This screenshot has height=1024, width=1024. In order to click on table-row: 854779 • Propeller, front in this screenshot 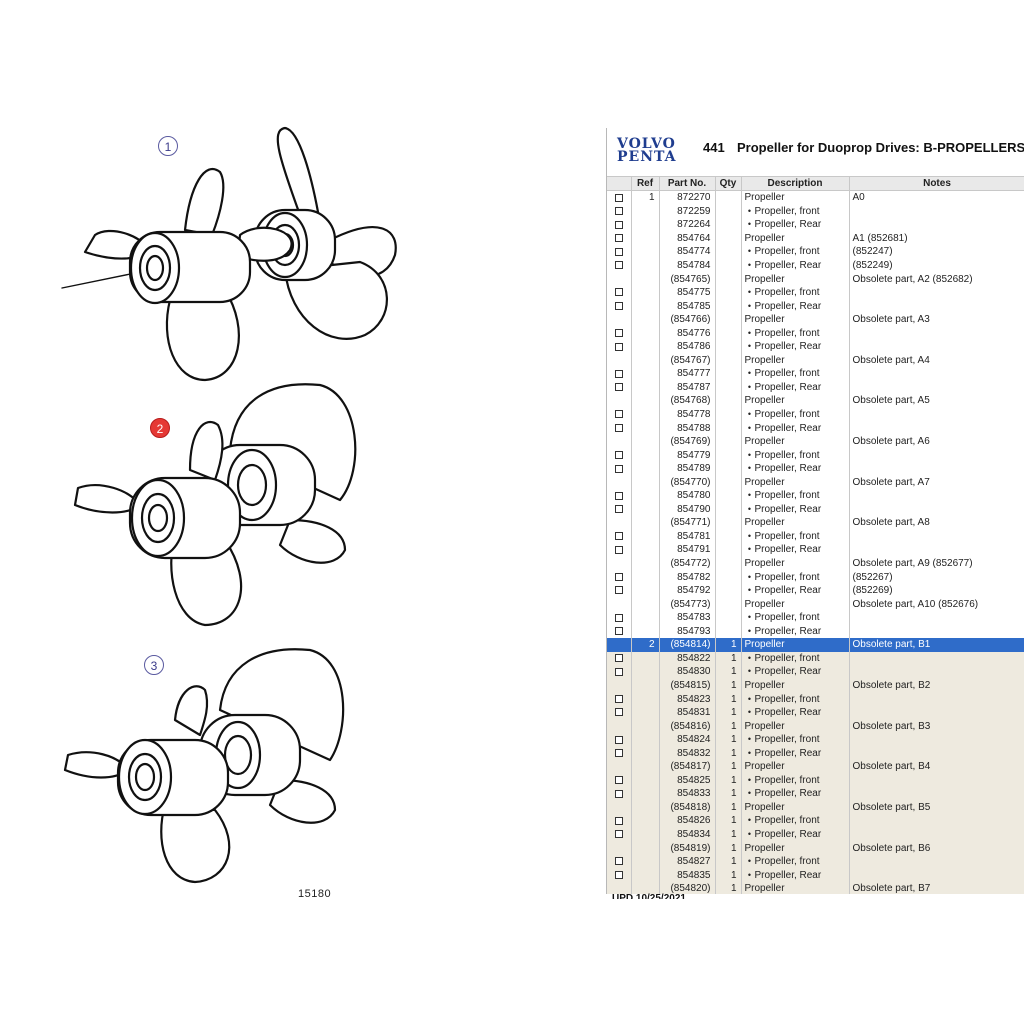, I will do `click(815, 455)`.